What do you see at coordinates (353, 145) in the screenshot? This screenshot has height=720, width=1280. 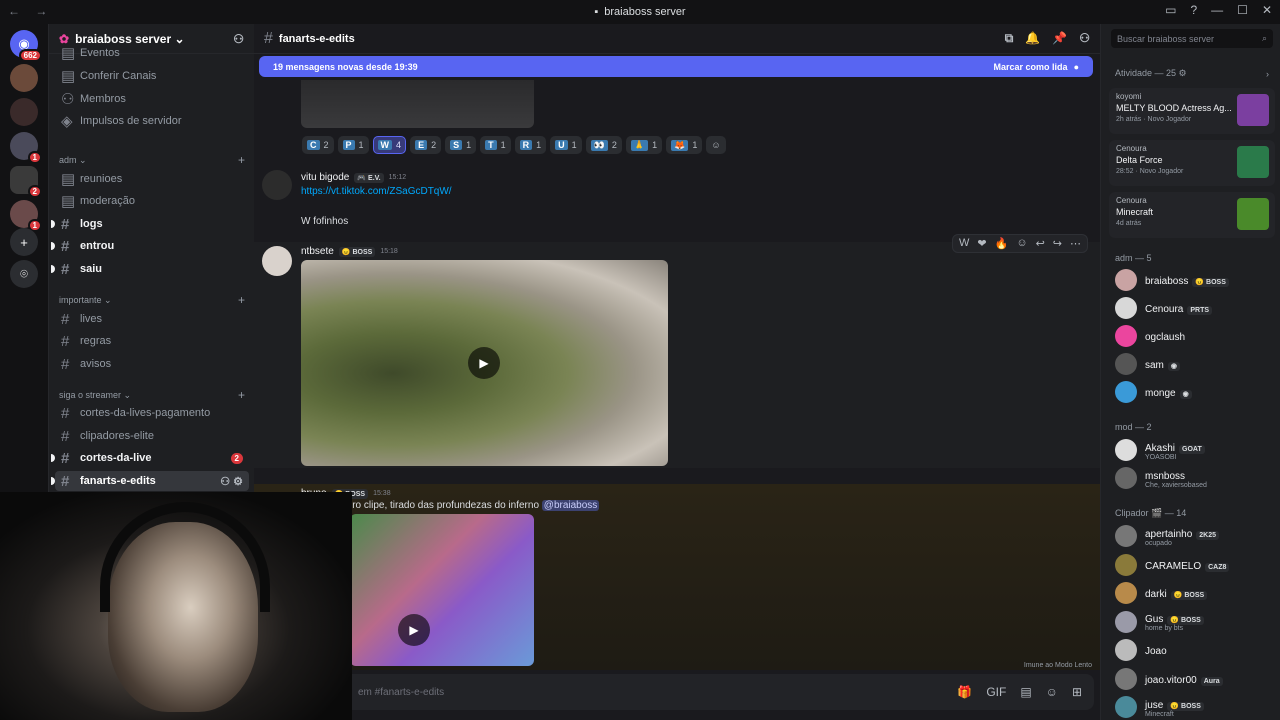 I see `reaction-1: P1` at bounding box center [353, 145].